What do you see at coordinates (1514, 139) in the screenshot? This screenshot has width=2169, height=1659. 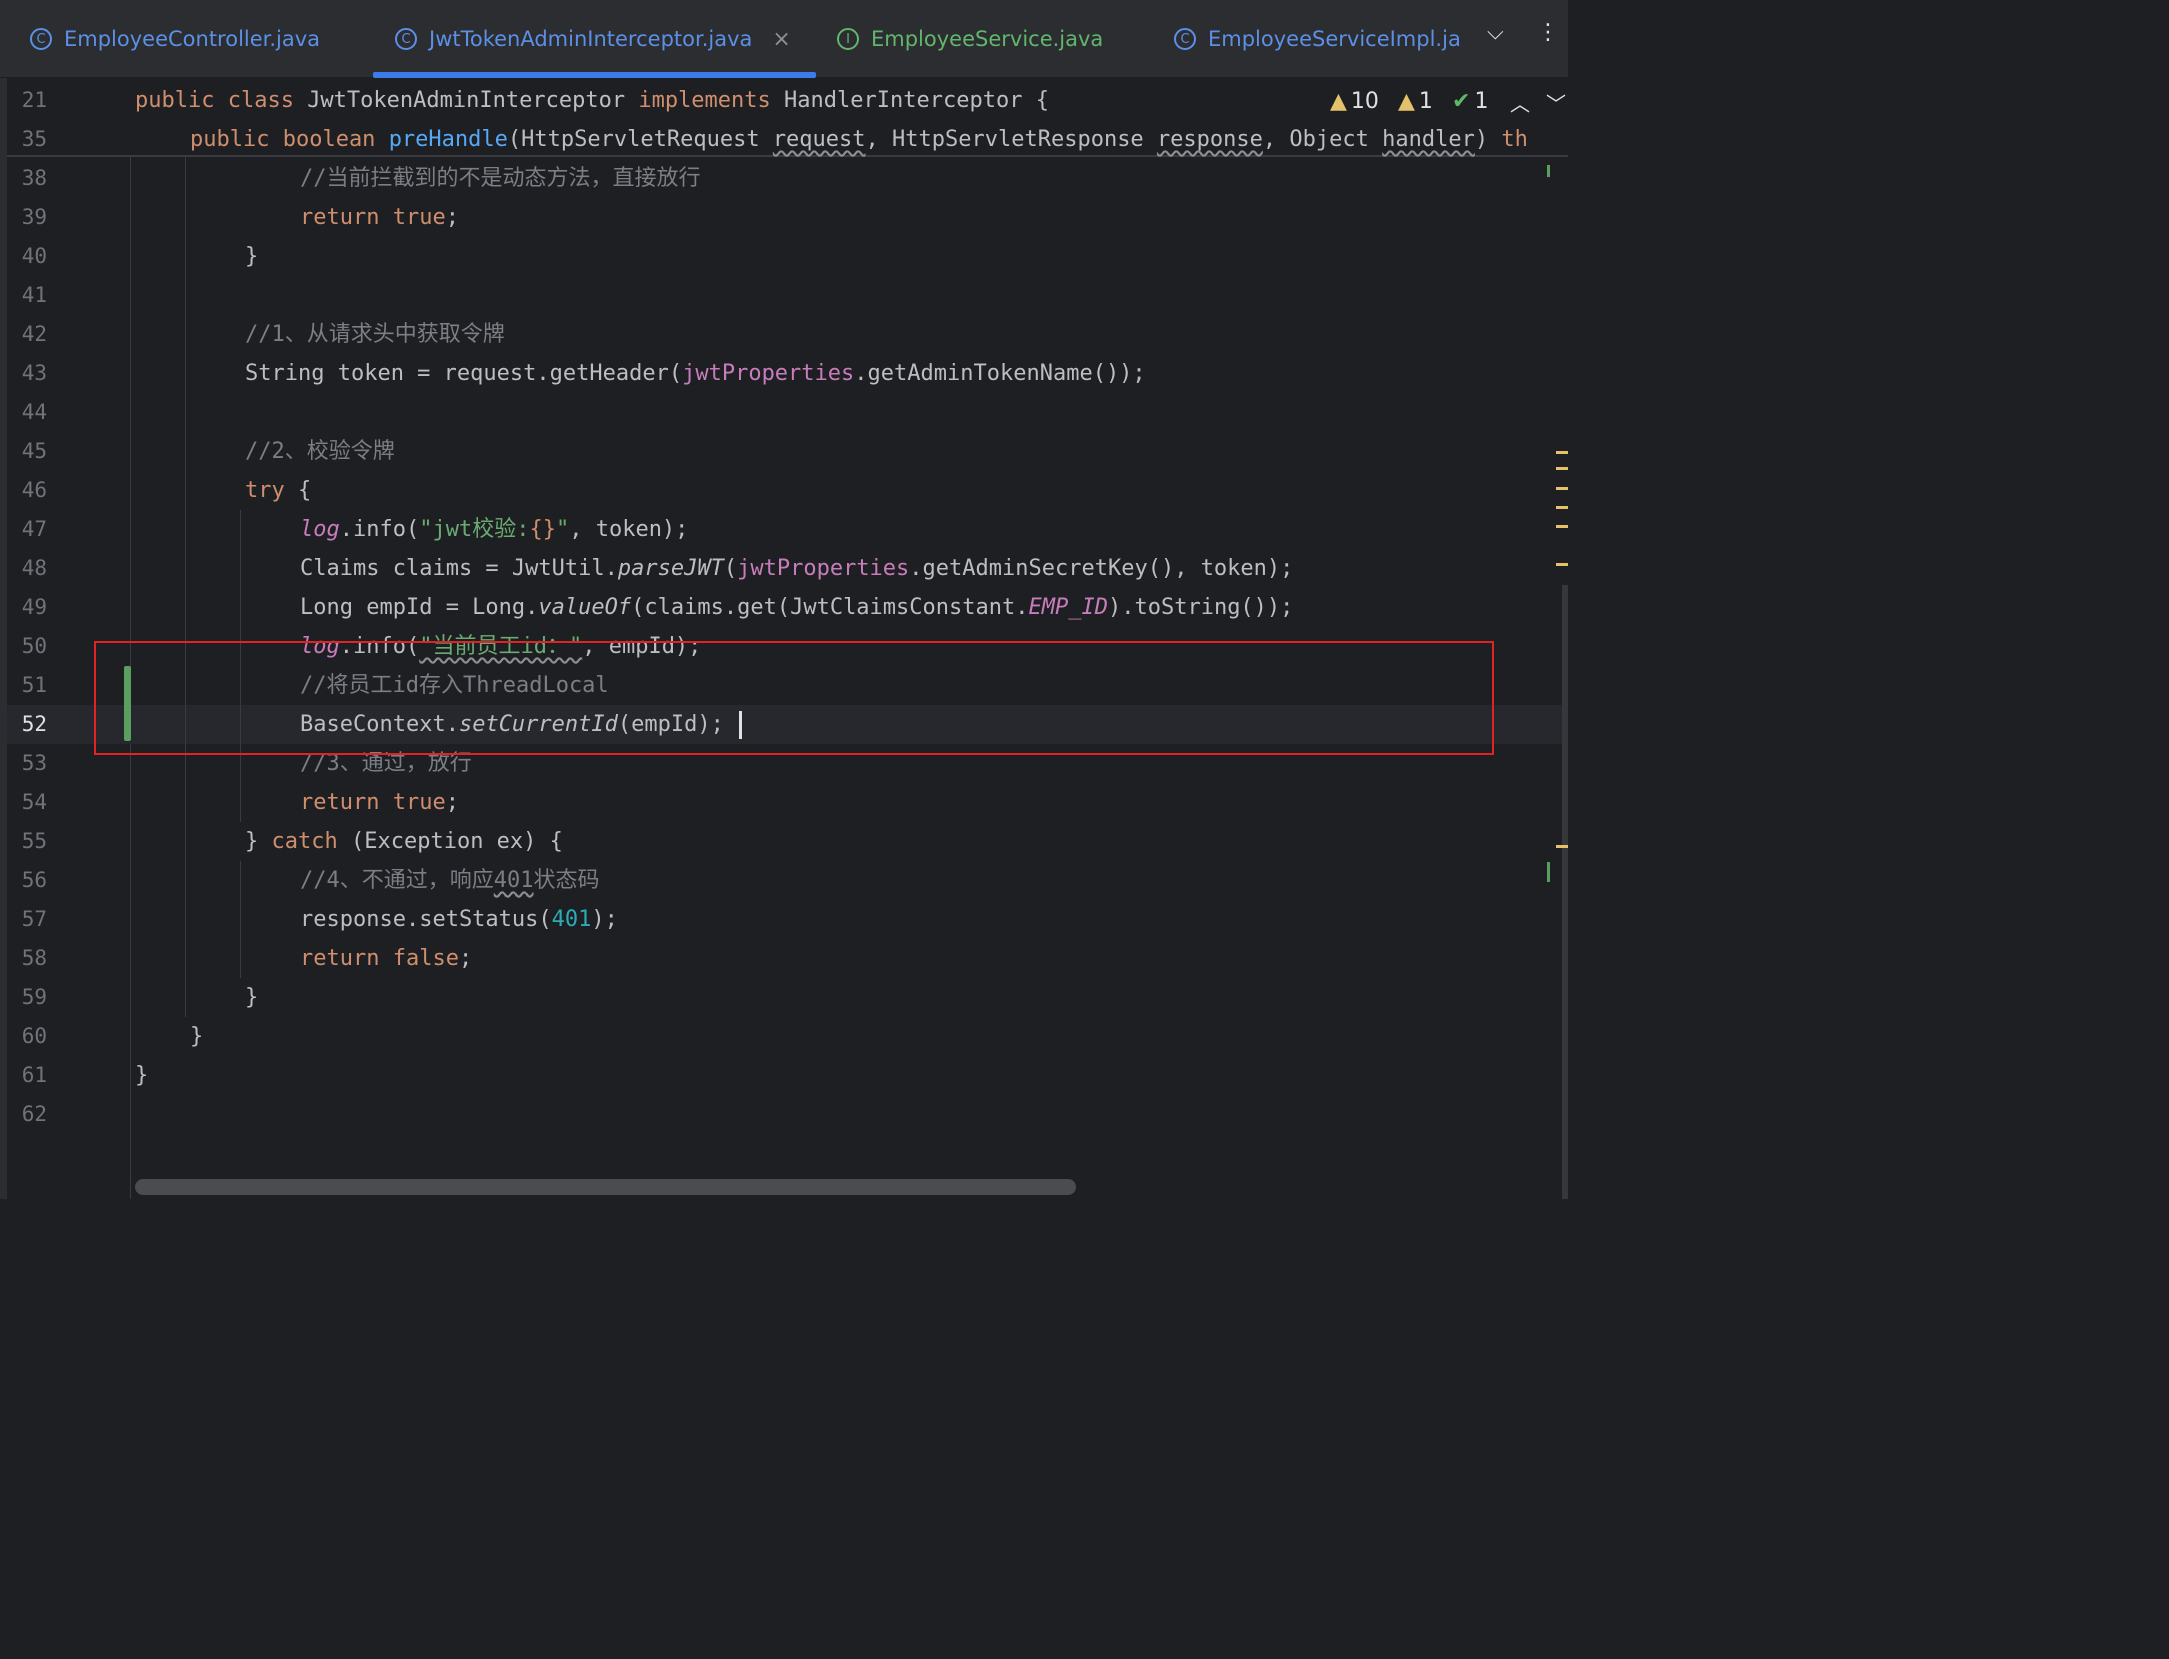 I see `code-token: th` at bounding box center [1514, 139].